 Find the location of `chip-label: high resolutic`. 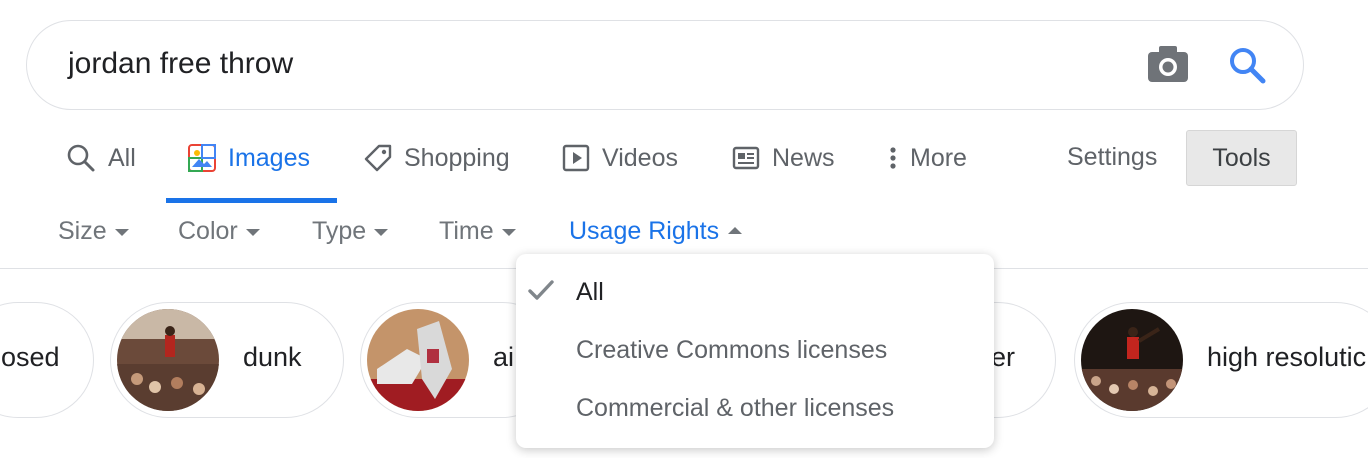

chip-label: high resolutic is located at coordinates (1287, 357).